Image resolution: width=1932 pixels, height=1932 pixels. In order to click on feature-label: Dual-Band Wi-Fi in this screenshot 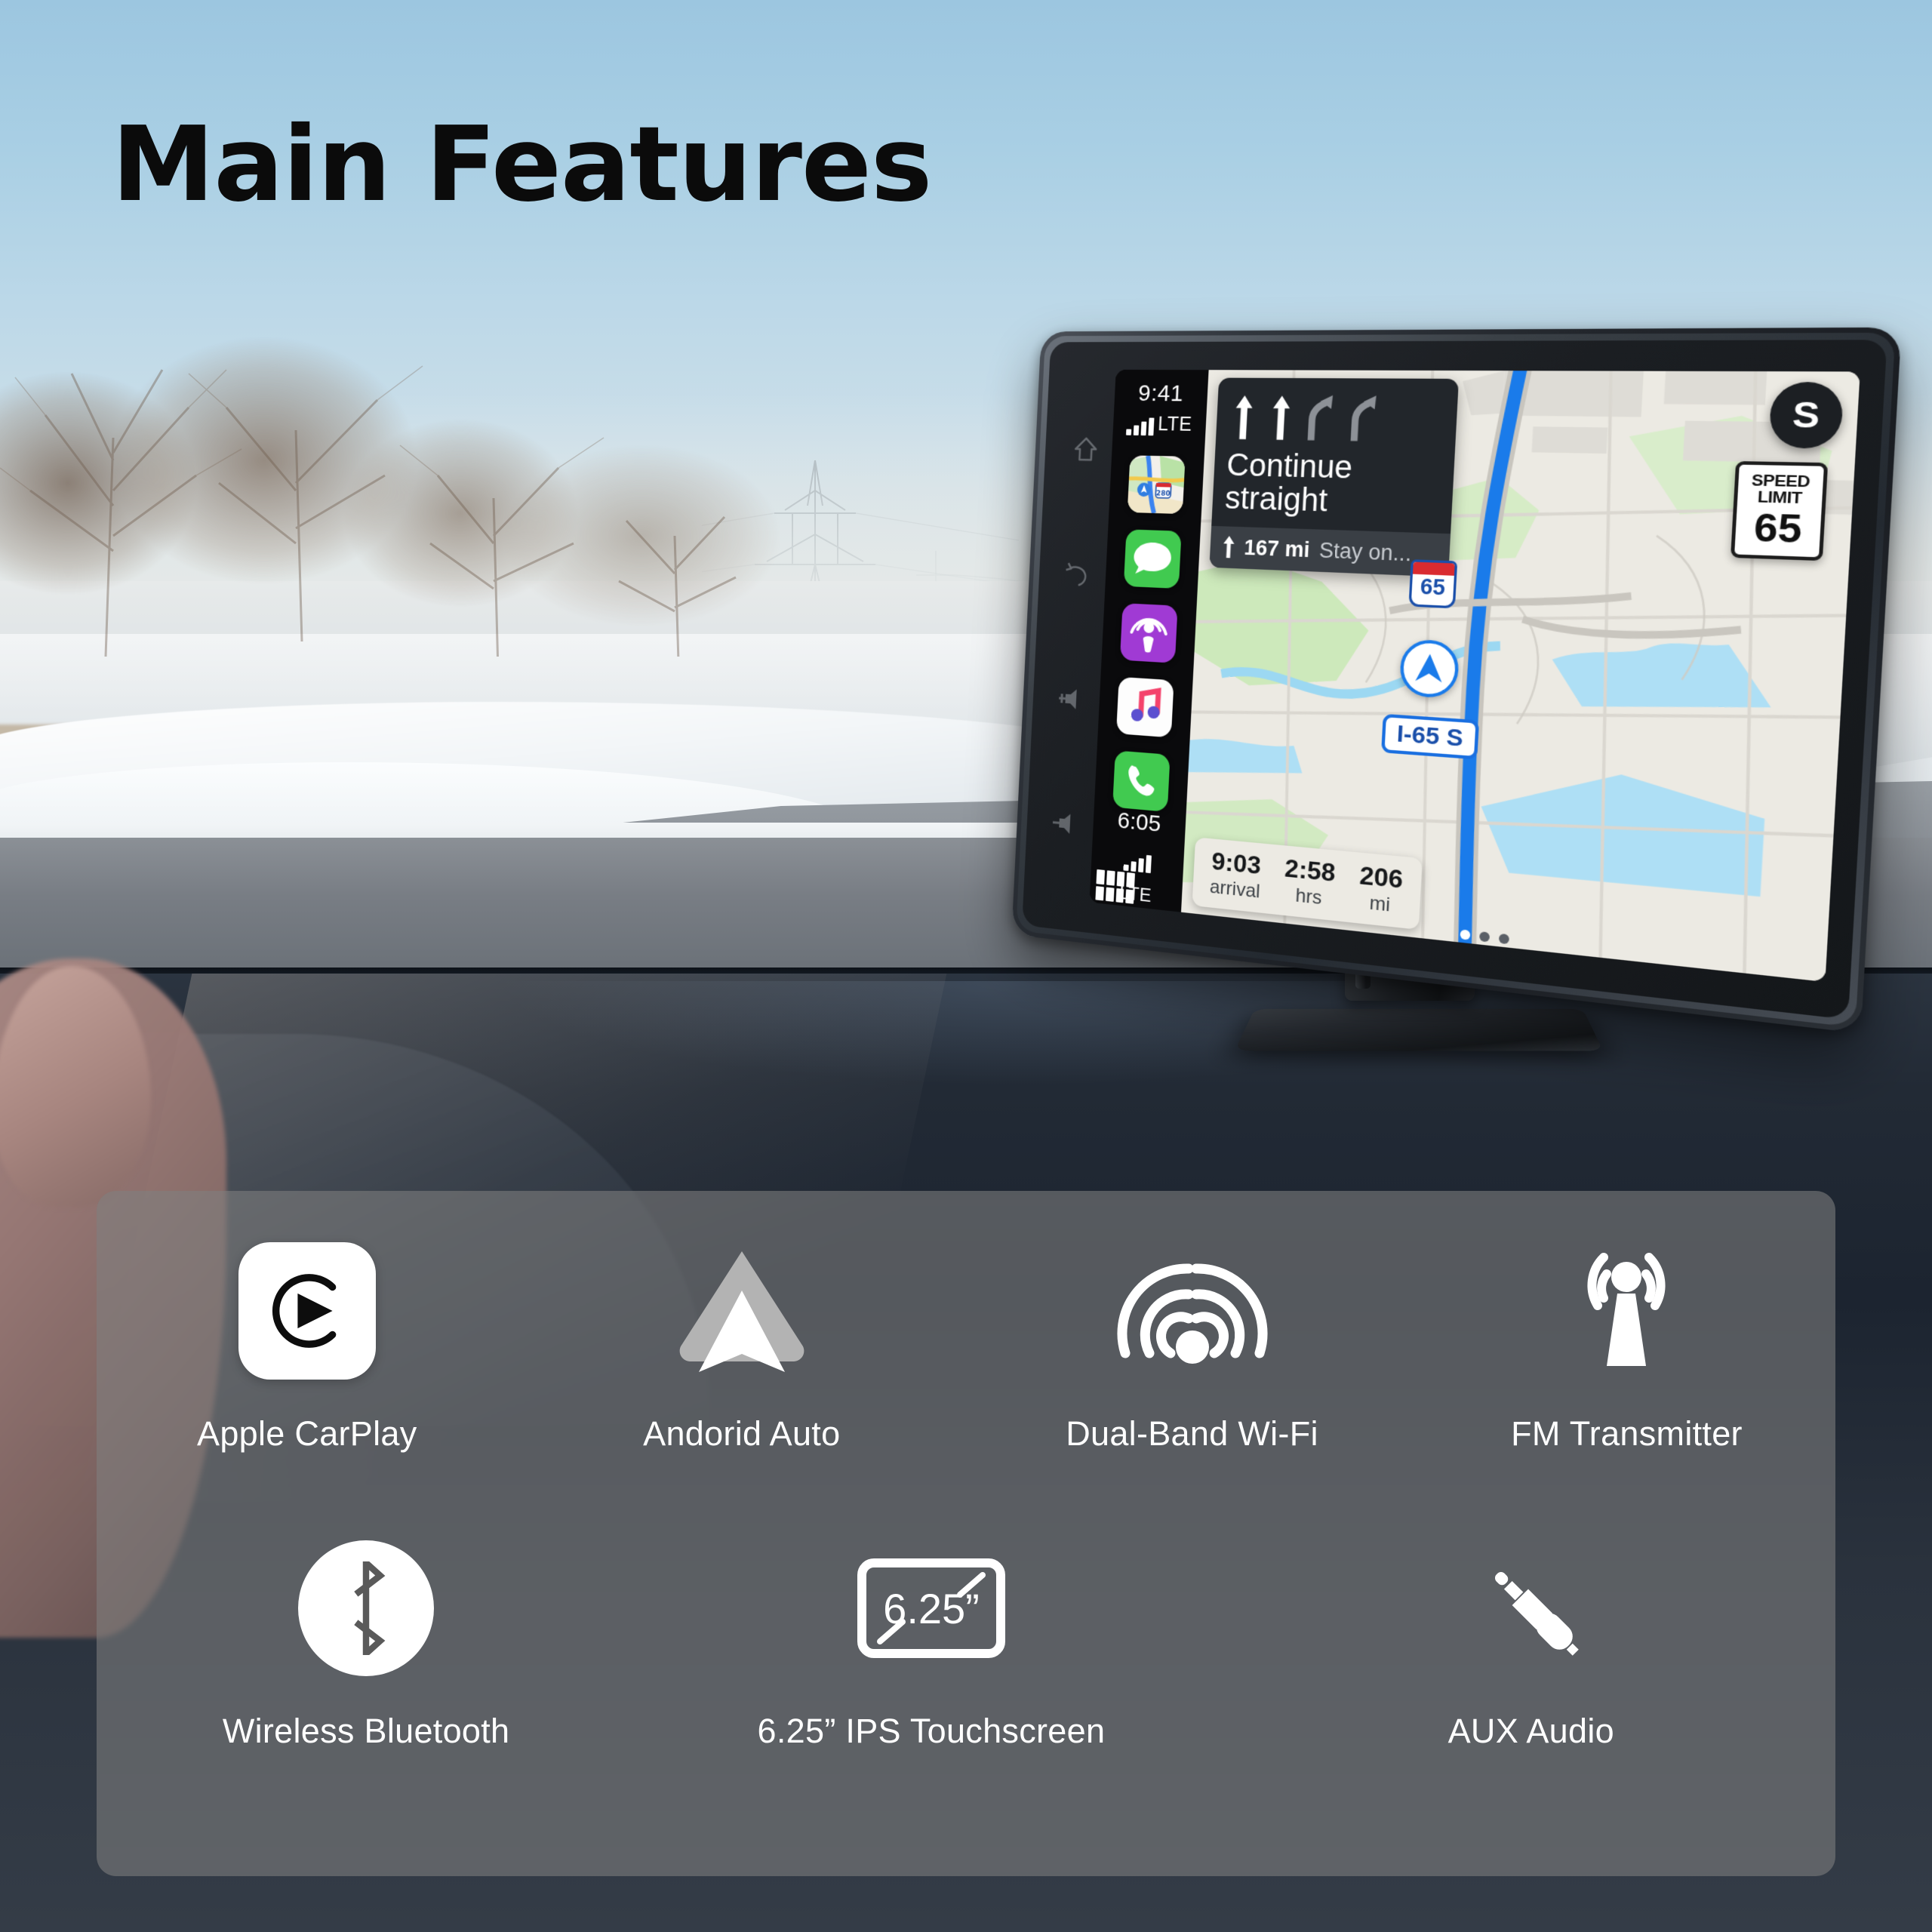, I will do `click(1192, 1433)`.